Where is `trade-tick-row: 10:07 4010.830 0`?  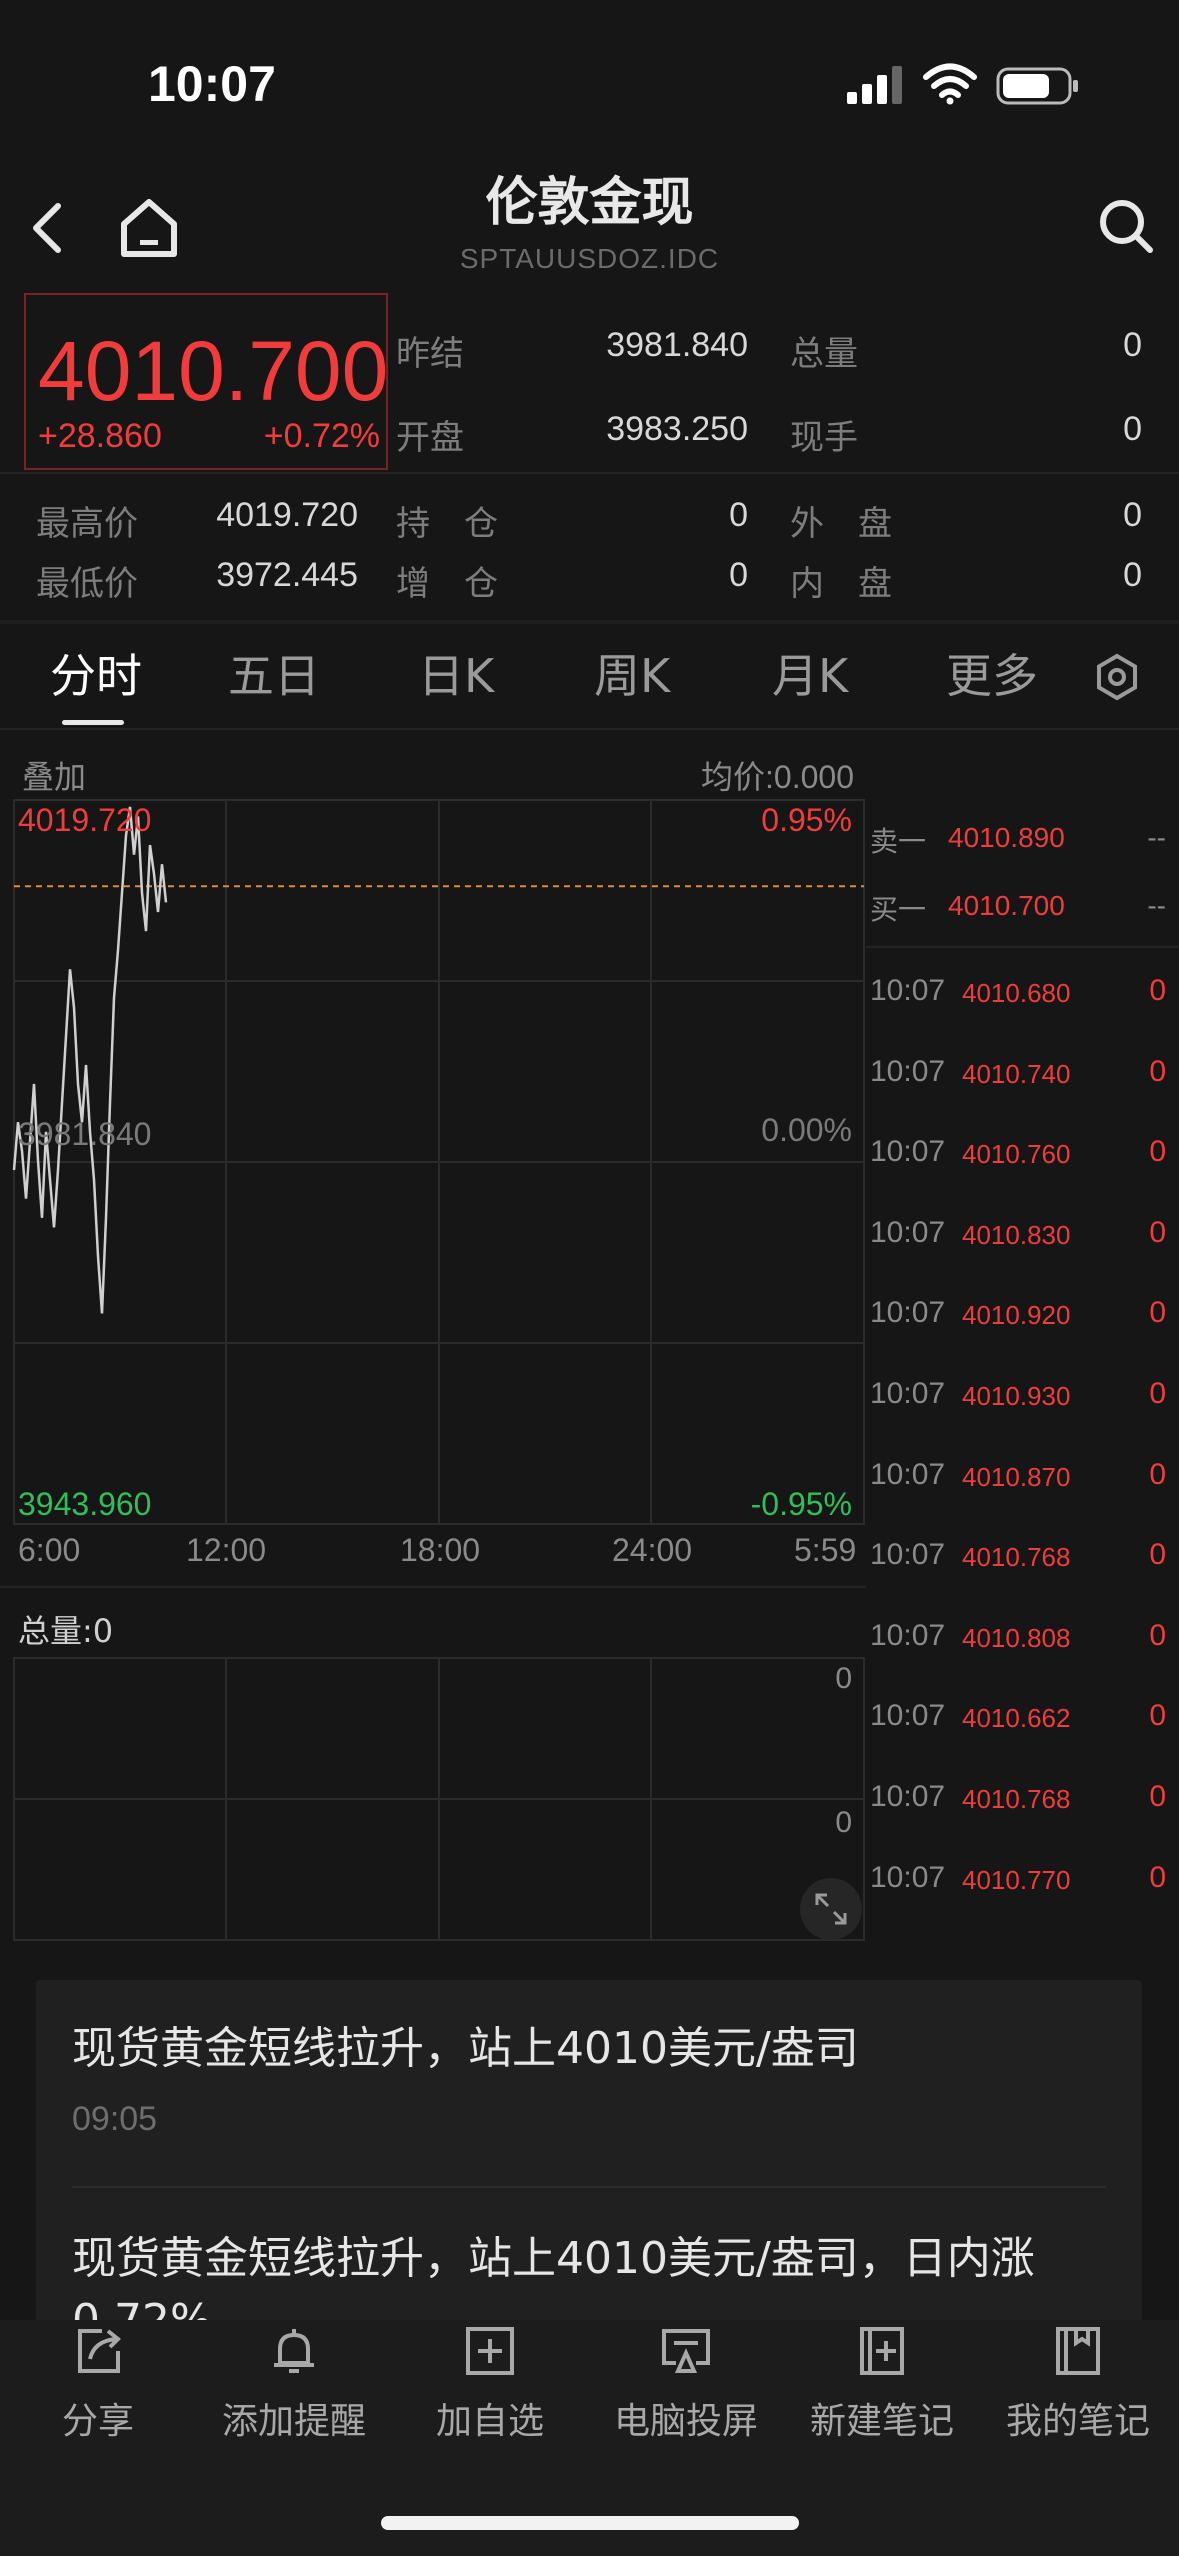
trade-tick-row: 10:07 4010.830 0 is located at coordinates (1022, 1241).